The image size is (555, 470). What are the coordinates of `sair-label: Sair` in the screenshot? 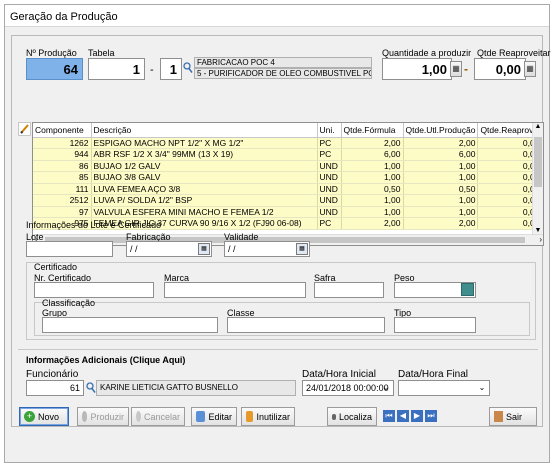 It's located at (514, 416).